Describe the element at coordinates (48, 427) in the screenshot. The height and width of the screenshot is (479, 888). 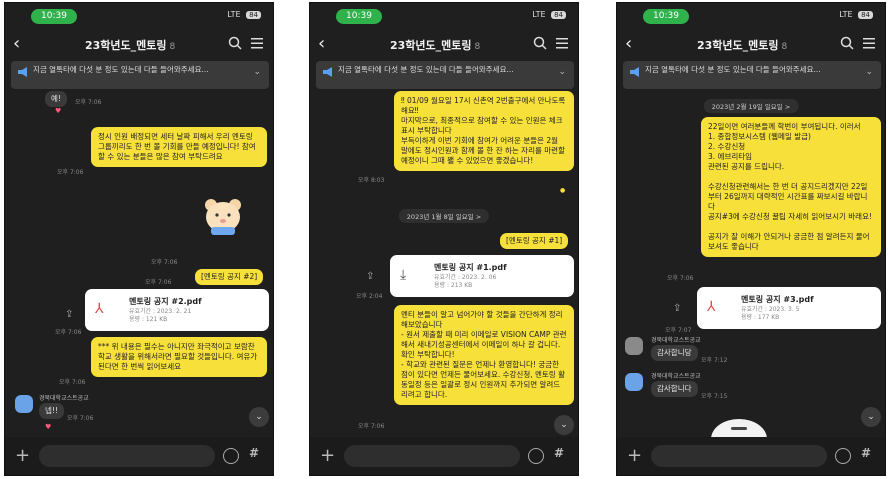
I see `heart-reaction-icon: ♥` at that location.